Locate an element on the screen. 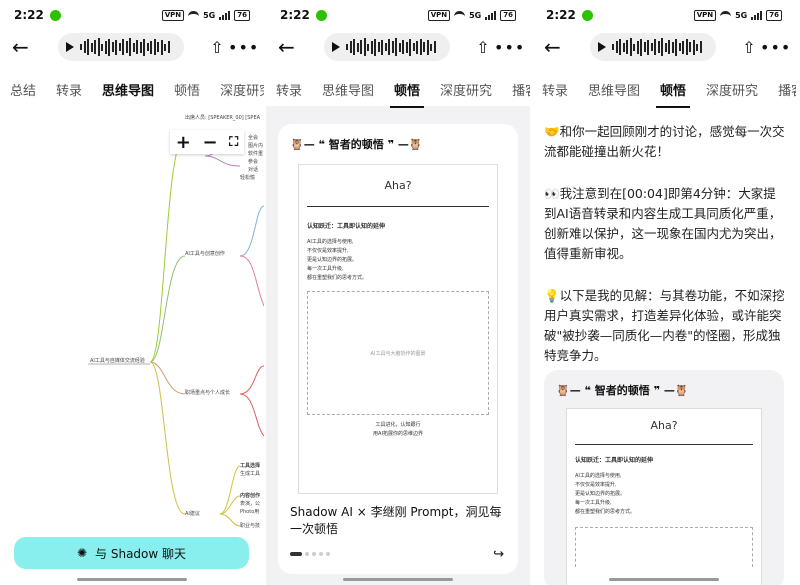 Image resolution: width=800 pixels, height=585 pixels. carousel-dots is located at coordinates (398, 554).